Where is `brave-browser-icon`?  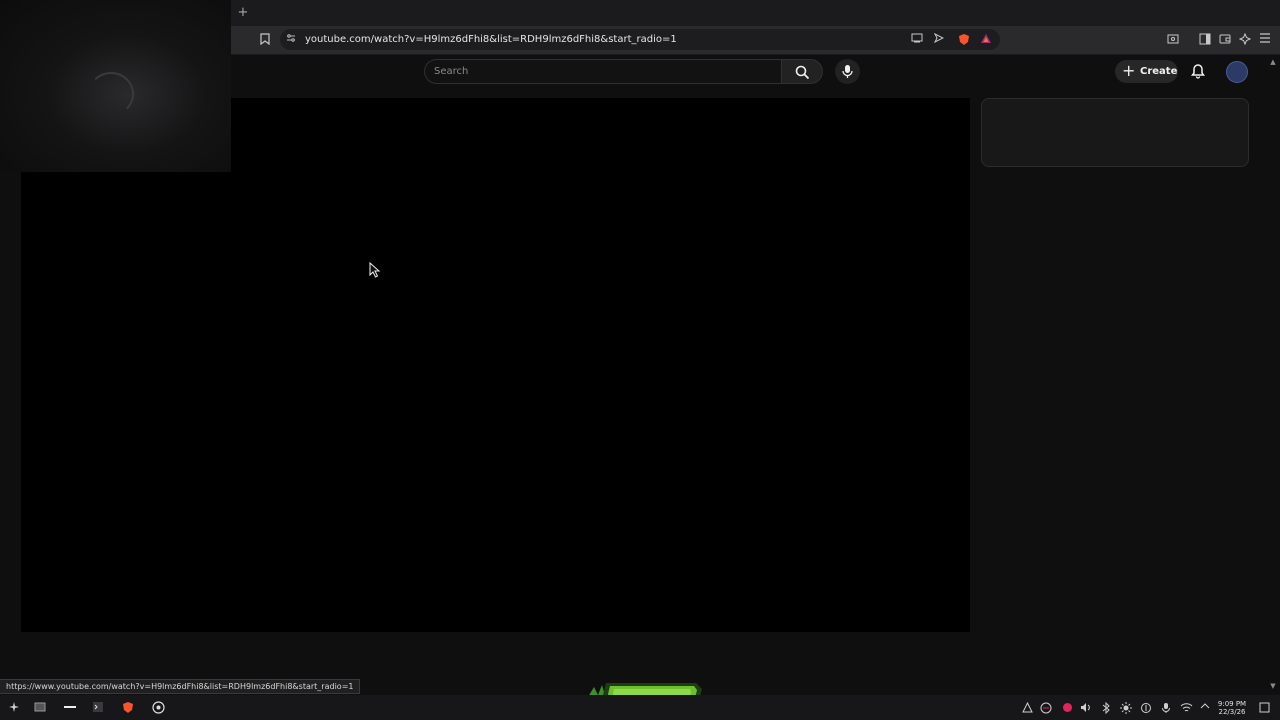 brave-browser-icon is located at coordinates (128, 708).